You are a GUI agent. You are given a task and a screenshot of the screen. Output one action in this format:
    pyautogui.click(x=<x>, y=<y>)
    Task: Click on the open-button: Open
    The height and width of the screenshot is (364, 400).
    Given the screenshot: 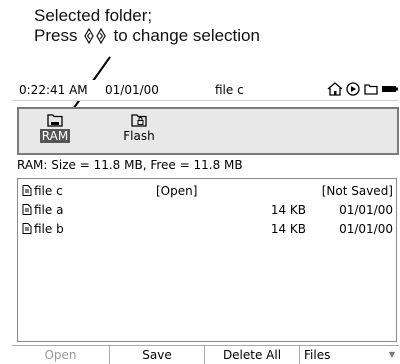 What is the action you would take?
    pyautogui.click(x=61, y=355)
    